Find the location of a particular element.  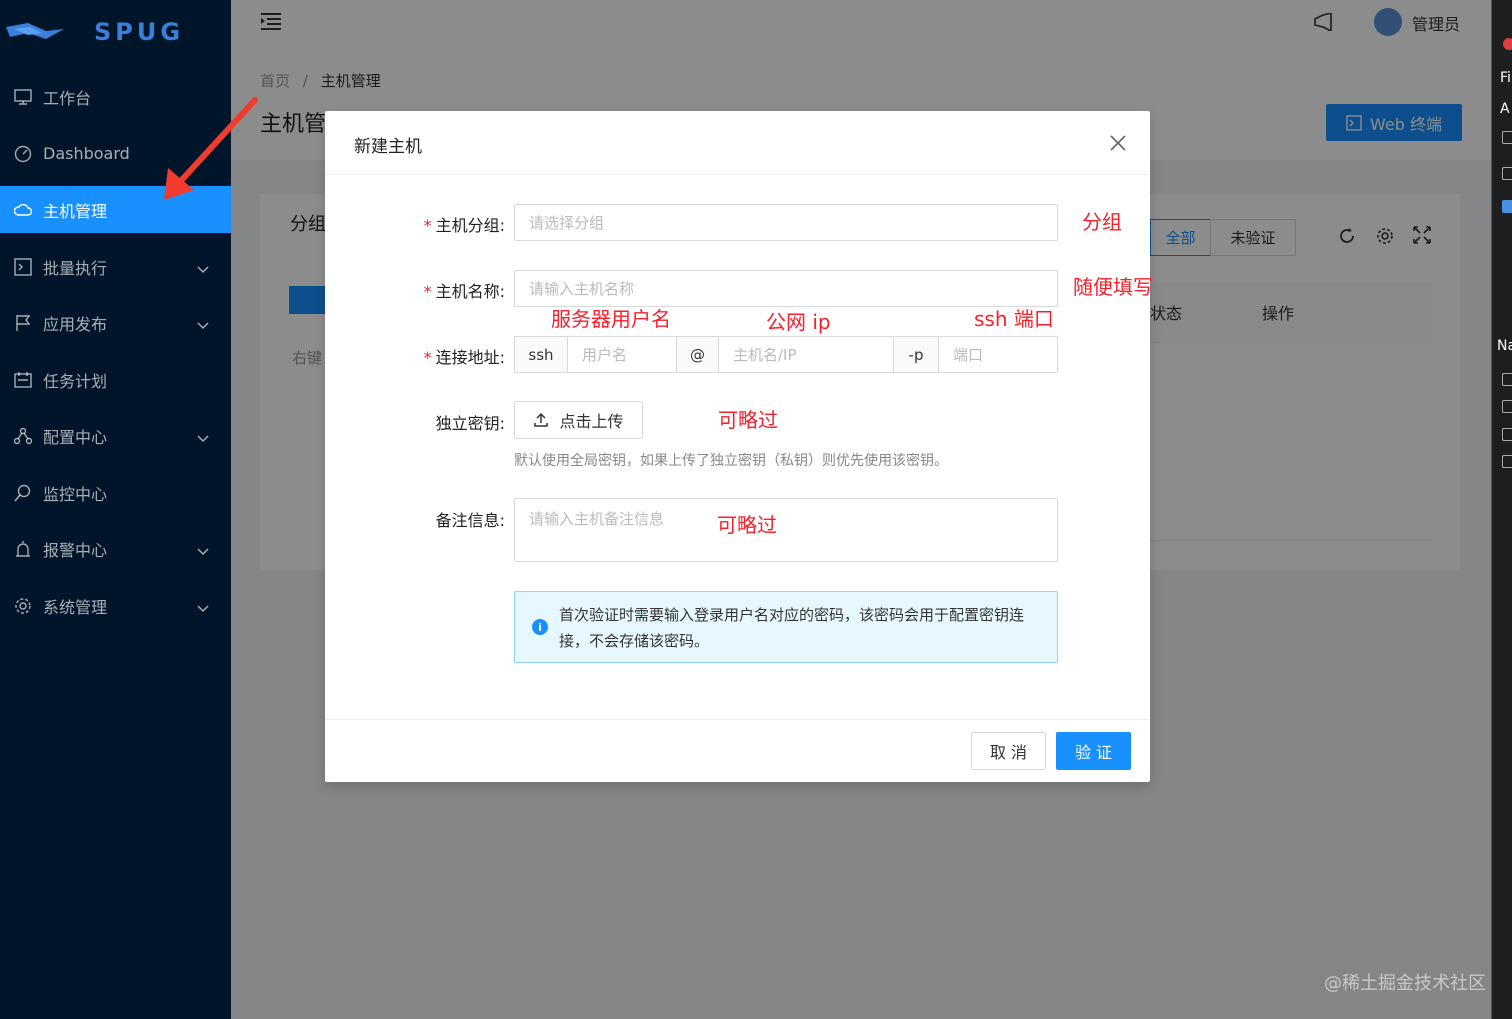

upload-button: 点击上传 is located at coordinates (578, 420).